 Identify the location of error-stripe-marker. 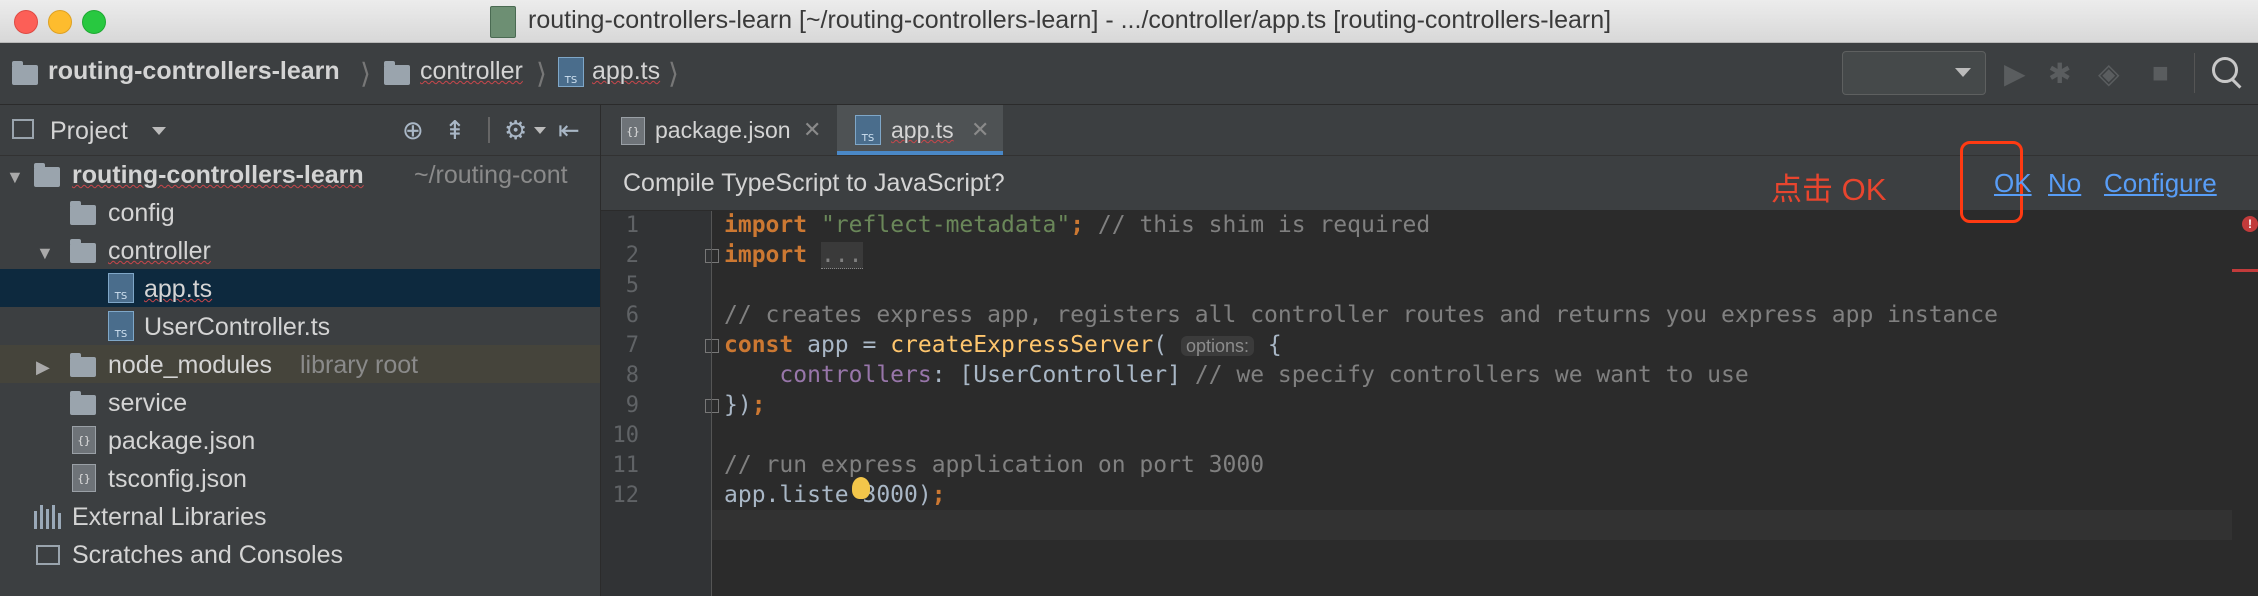
(2245, 270).